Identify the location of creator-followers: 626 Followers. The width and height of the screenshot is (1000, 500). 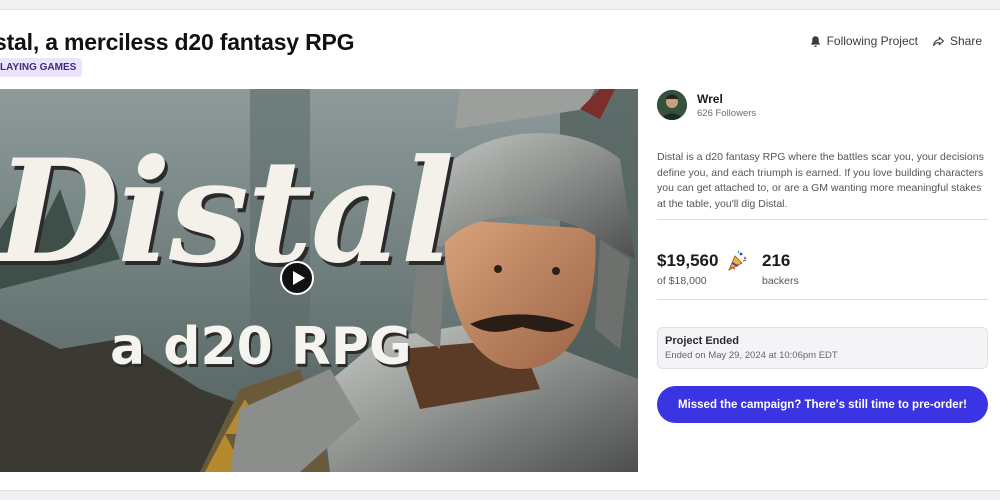
(727, 113).